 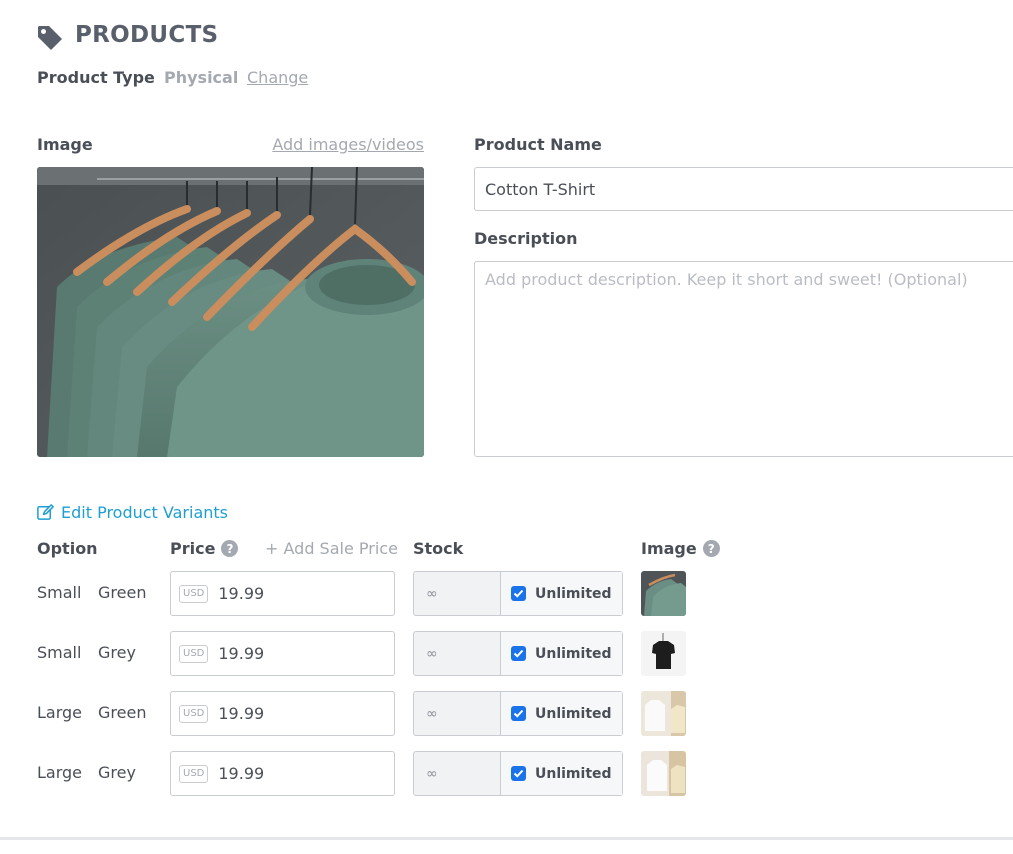 I want to click on change-product-type-link: Change, so click(x=277, y=77).